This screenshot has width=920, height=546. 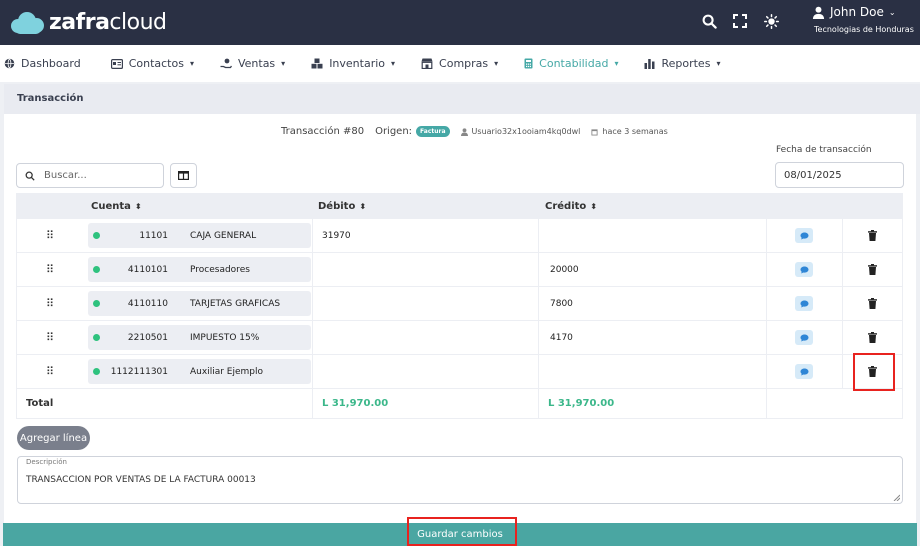 What do you see at coordinates (460, 534) in the screenshot?
I see `save-button: Guardar cambios` at bounding box center [460, 534].